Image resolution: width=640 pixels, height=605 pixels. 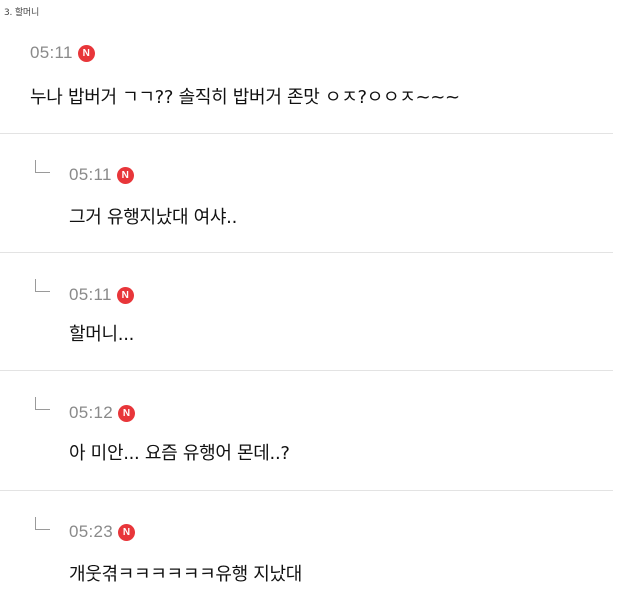 What do you see at coordinates (153, 217) in the screenshot?
I see `reply-text: 그거 유행지났대 여샤..` at bounding box center [153, 217].